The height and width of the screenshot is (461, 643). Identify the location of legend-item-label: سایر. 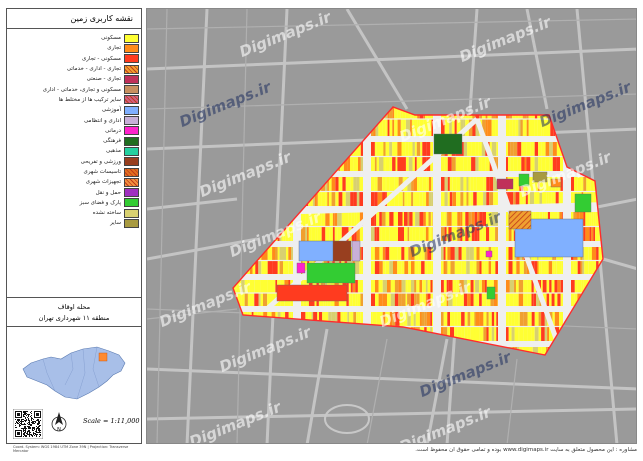
(115, 223).